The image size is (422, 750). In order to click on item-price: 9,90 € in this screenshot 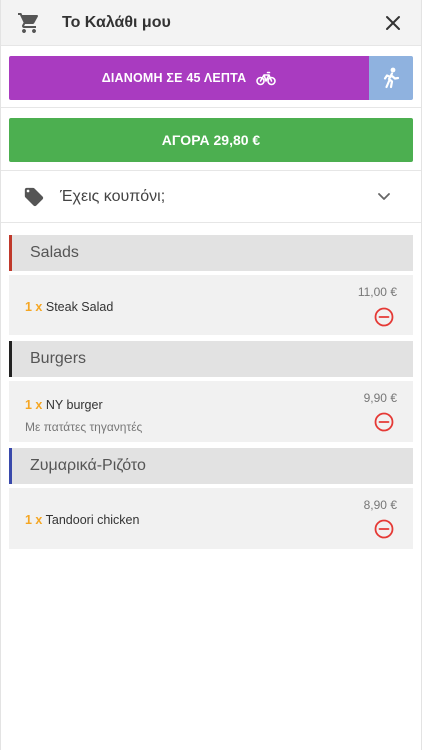, I will do `click(380, 398)`.